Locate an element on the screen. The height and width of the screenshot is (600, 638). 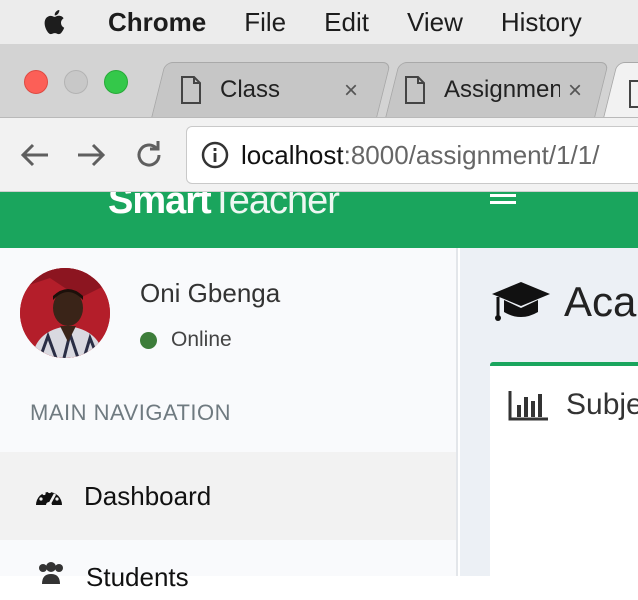
logo-light: Teacher is located at coordinates (275, 207).